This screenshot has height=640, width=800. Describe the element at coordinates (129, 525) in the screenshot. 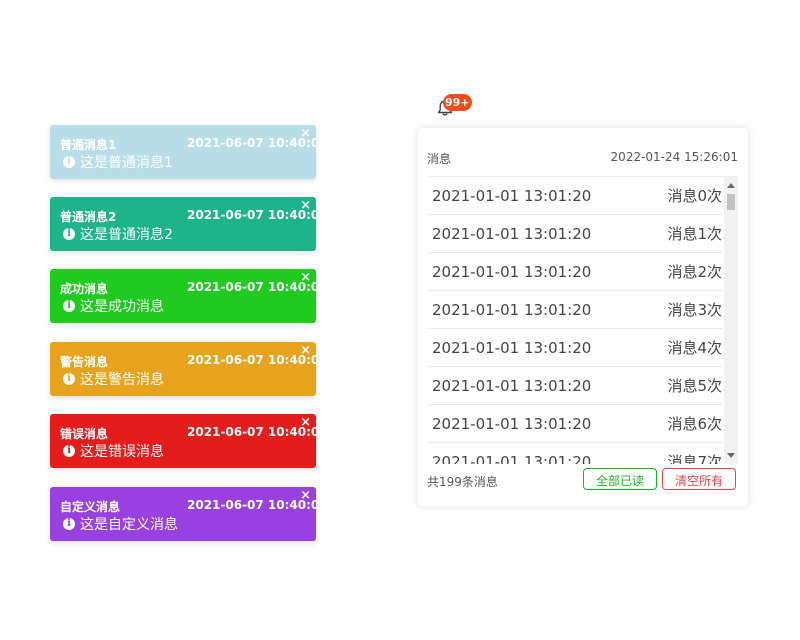

I see `notification-text: 这是自定义消息` at that location.